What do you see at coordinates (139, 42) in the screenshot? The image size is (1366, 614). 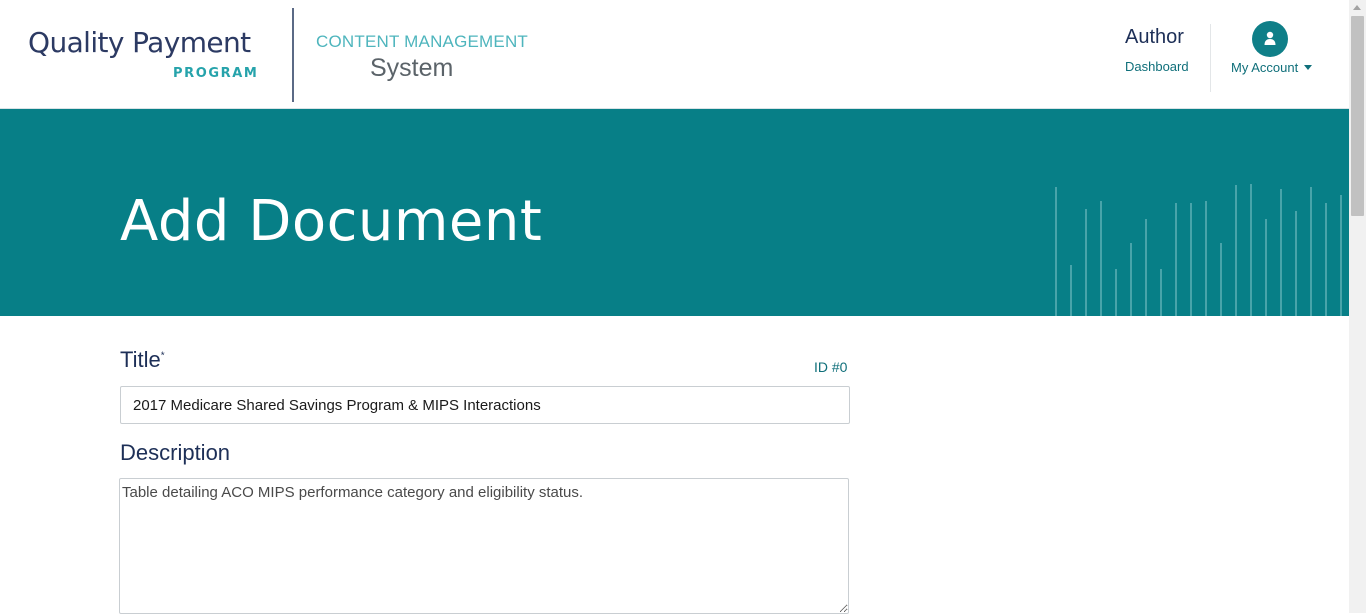 I see `logo-text-quality-payment: Quality Payment` at bounding box center [139, 42].